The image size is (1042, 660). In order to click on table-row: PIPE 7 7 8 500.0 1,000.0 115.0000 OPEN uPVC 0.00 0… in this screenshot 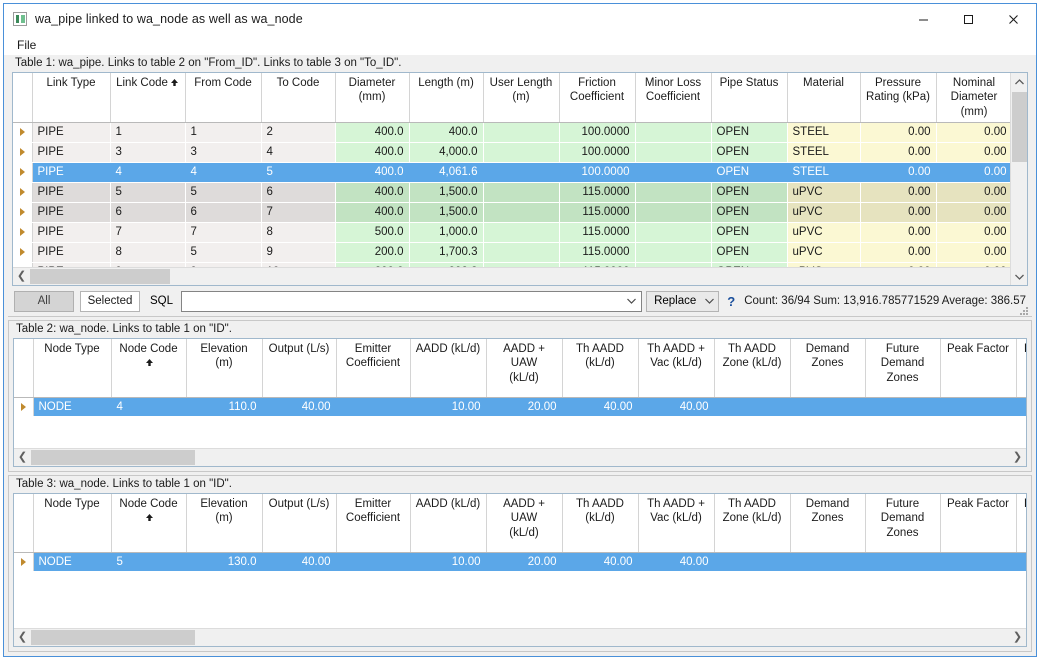, I will do `click(513, 232)`.